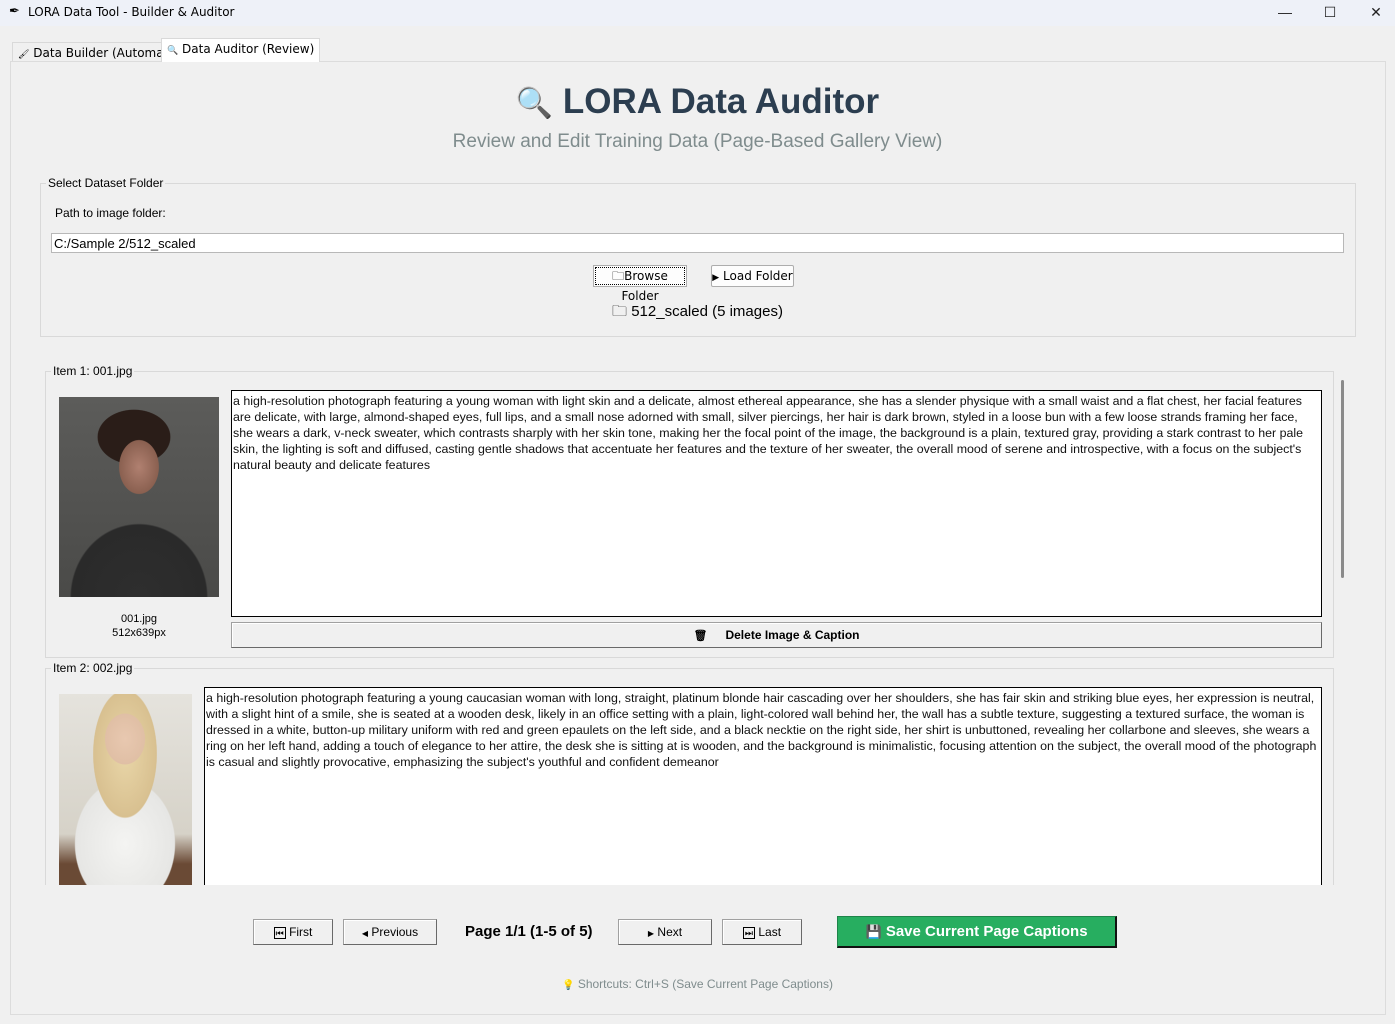  Describe the element at coordinates (365, 933) in the screenshot. I see `triangle-left-icon: ◀` at that location.